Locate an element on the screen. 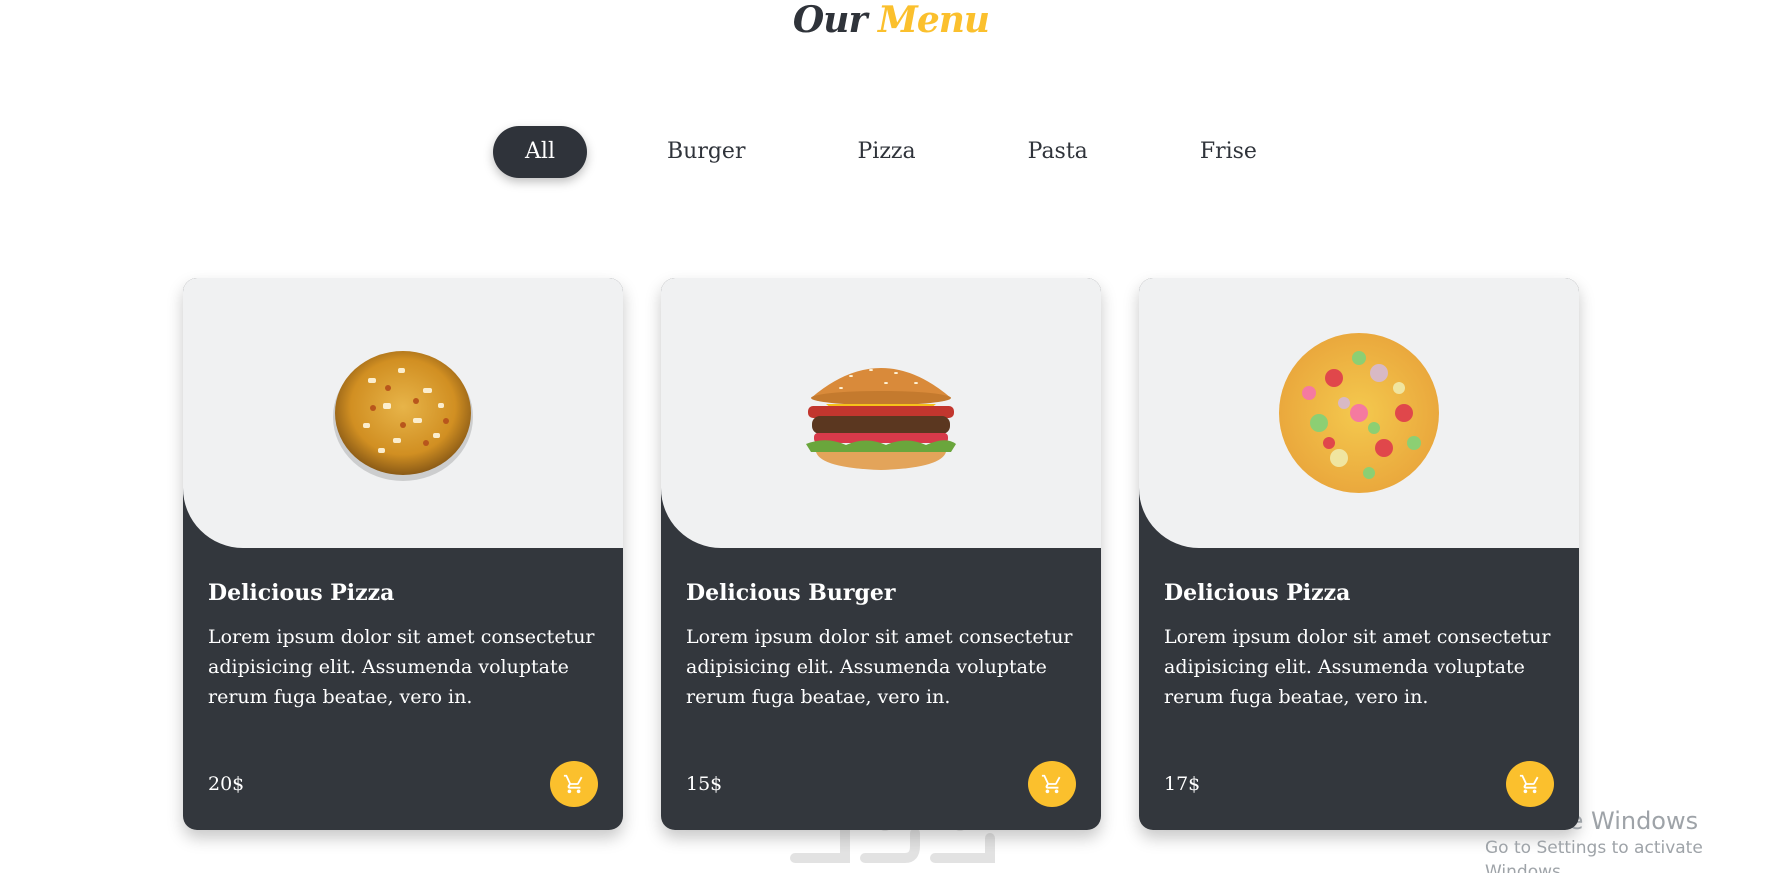 The image size is (1782, 873). card-footer: 15$ is located at coordinates (881, 784).